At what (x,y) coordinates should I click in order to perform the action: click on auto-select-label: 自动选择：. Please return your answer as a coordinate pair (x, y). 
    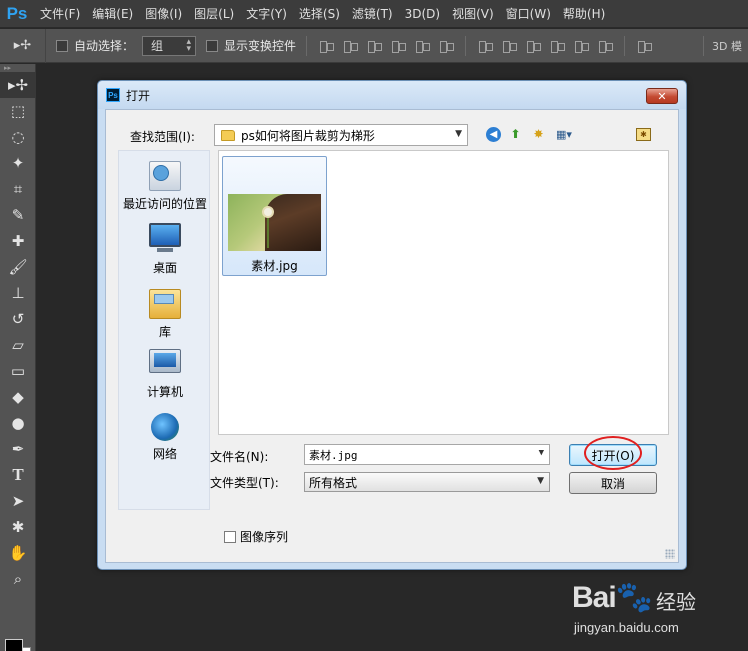
    Looking at the image, I should click on (104, 46).